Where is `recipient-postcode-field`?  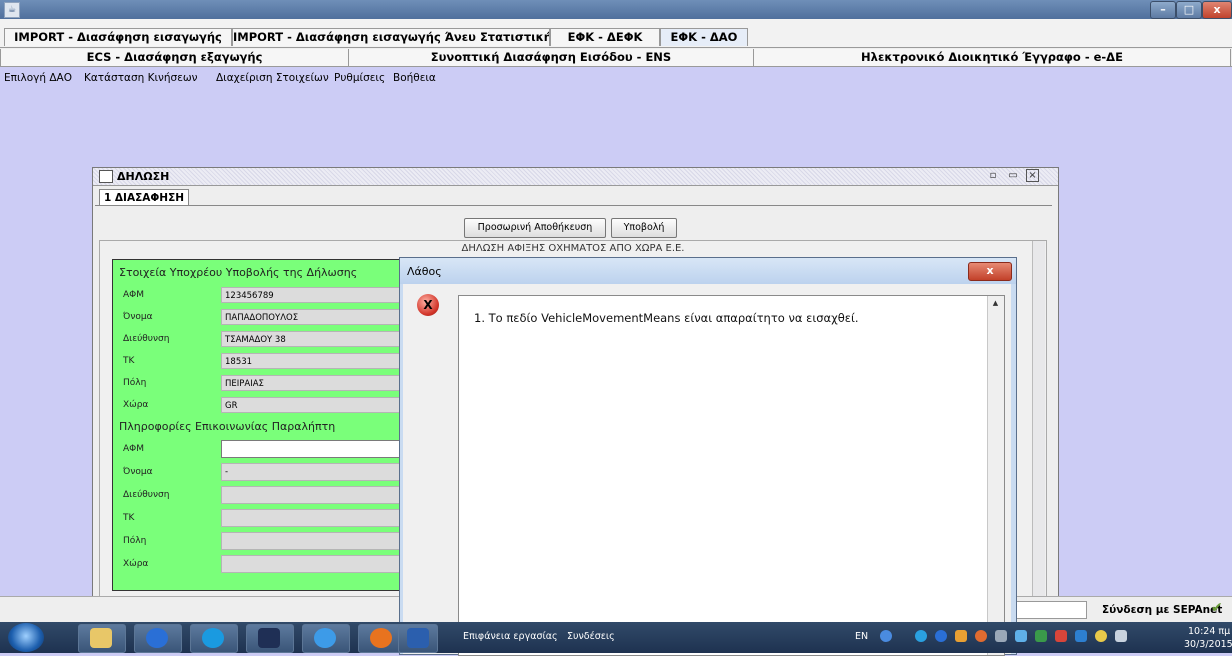
recipient-postcode-field is located at coordinates (312, 518).